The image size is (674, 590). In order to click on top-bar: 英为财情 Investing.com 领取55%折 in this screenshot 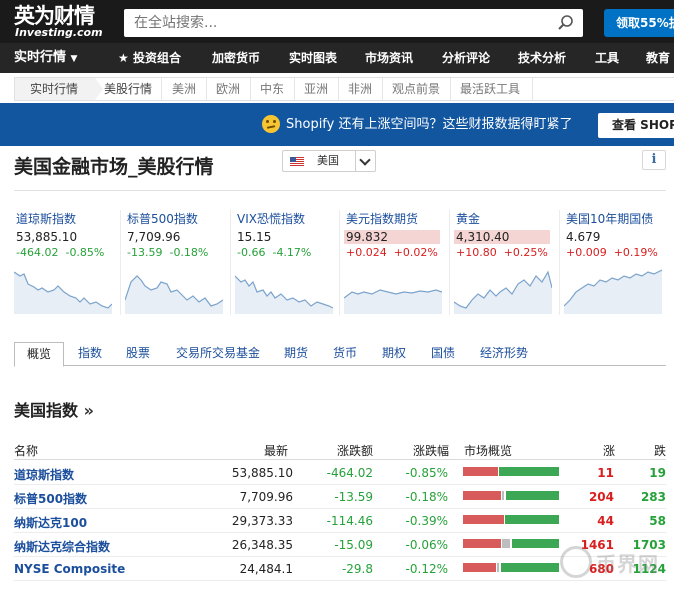, I will do `click(337, 21)`.